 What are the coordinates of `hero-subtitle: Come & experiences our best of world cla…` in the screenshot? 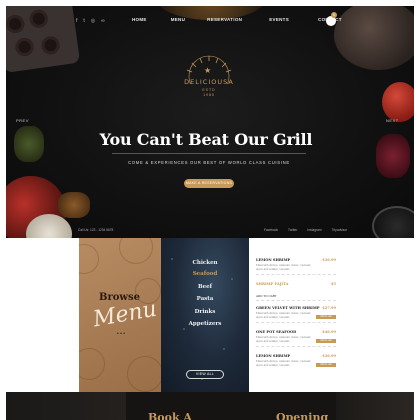 It's located at (209, 162).